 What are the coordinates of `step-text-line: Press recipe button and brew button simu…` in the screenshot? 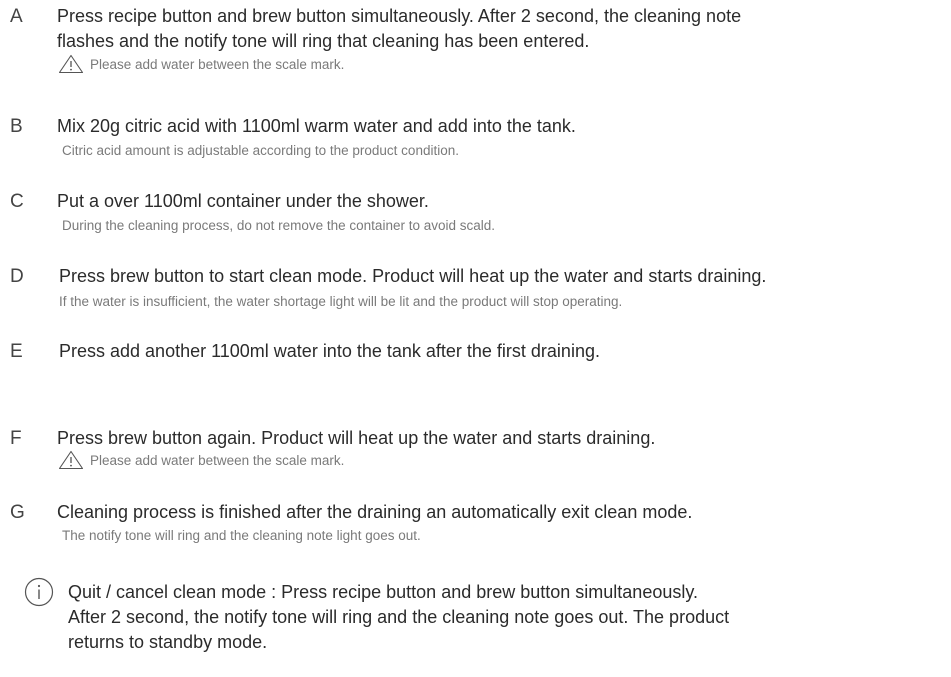 It's located at (399, 16).